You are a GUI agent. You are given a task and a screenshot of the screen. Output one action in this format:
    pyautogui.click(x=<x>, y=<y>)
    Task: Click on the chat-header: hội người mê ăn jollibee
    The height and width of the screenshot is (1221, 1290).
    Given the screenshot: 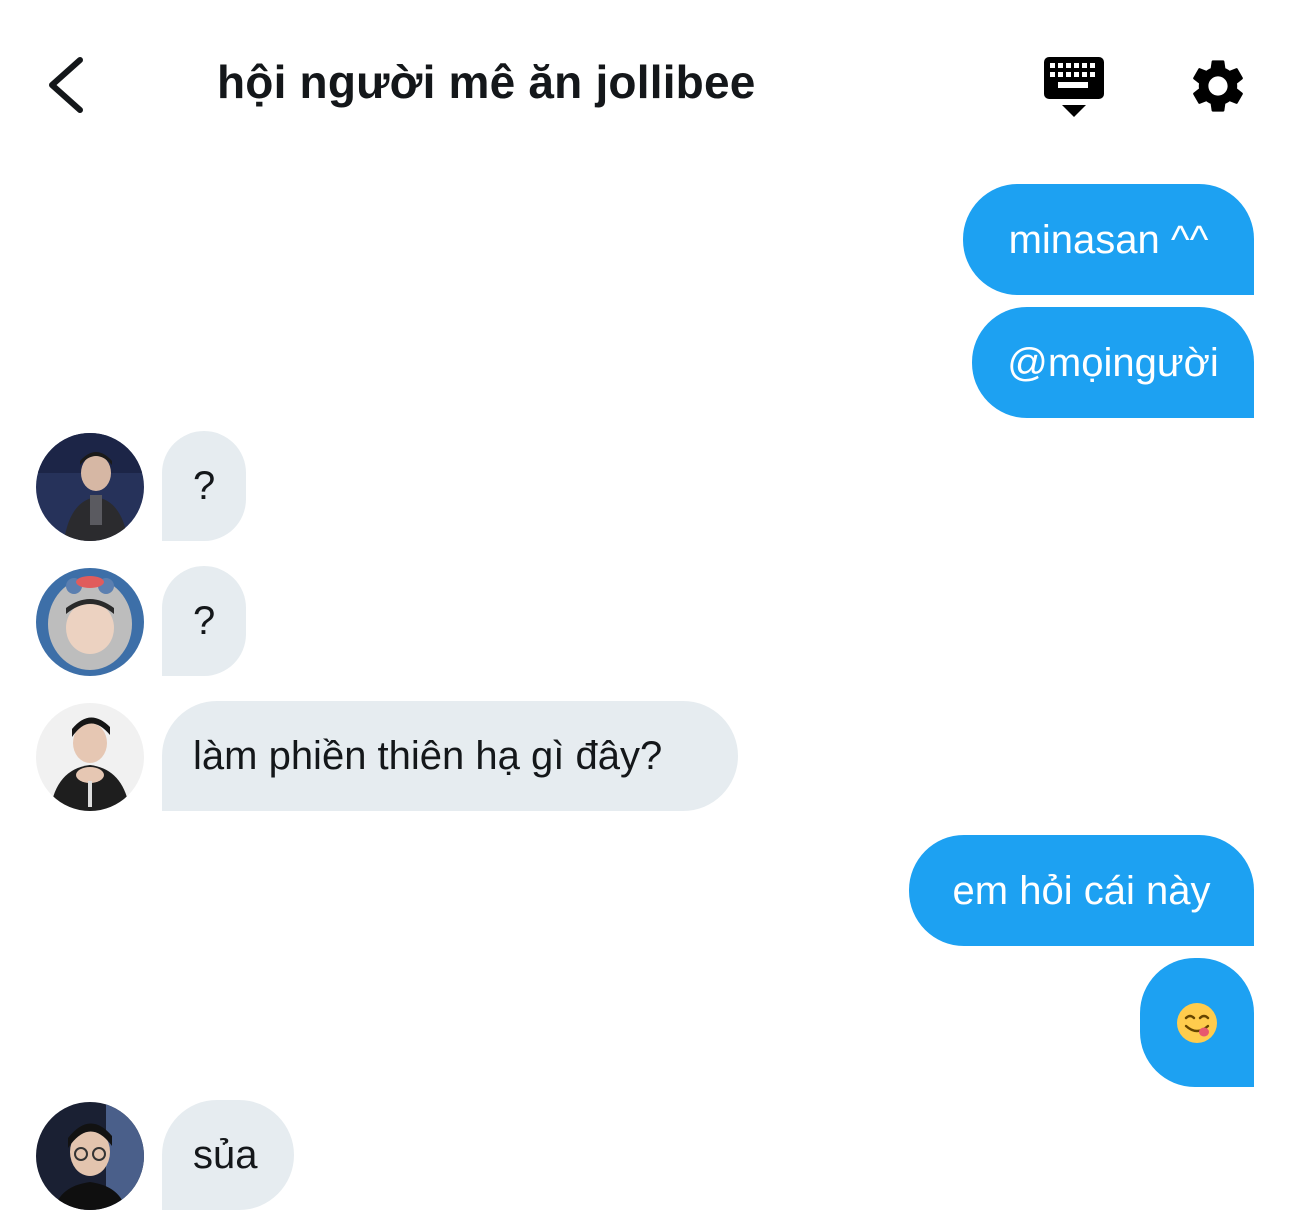 What is the action you would take?
    pyautogui.click(x=645, y=85)
    